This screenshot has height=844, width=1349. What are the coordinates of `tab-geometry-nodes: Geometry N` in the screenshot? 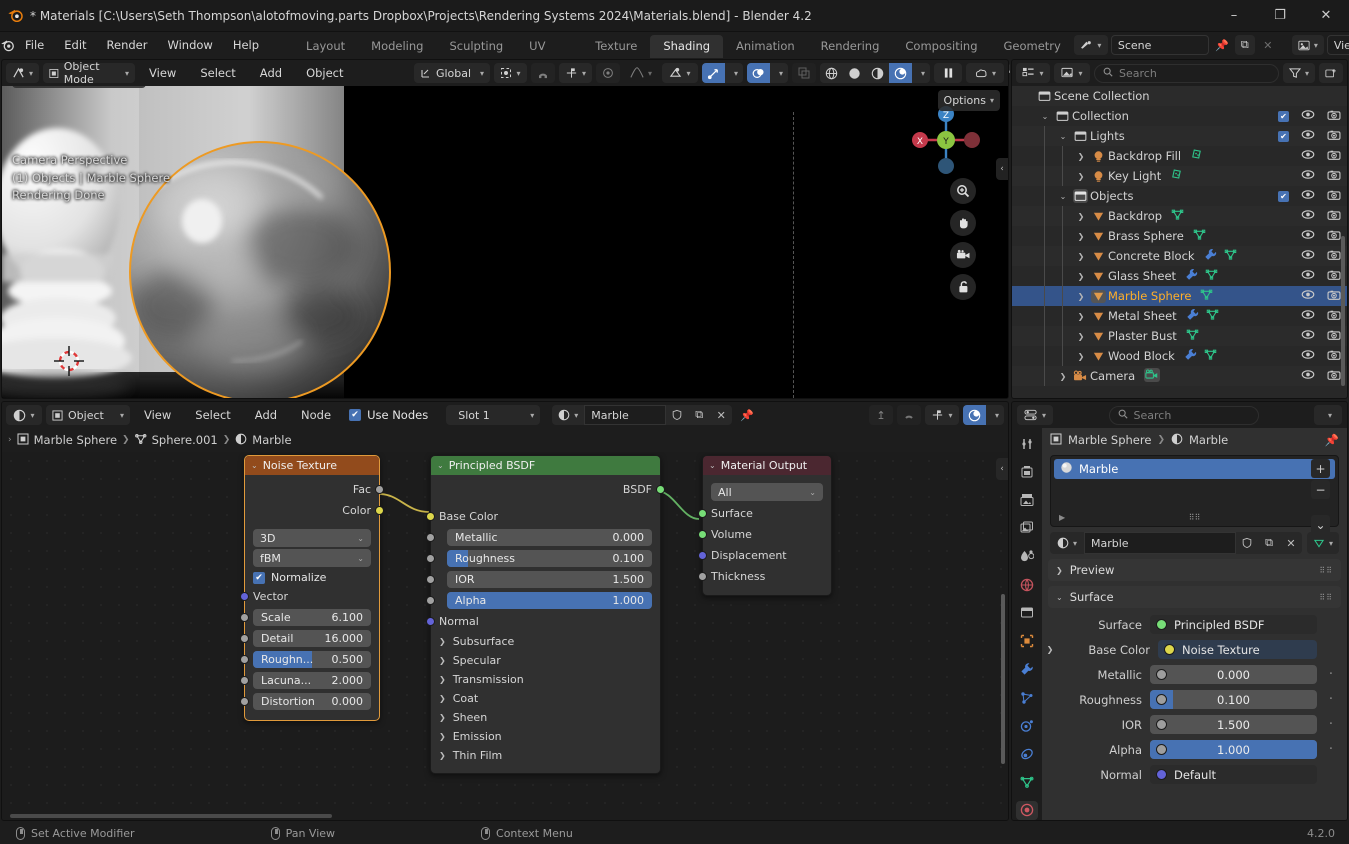 It's located at (1032, 55).